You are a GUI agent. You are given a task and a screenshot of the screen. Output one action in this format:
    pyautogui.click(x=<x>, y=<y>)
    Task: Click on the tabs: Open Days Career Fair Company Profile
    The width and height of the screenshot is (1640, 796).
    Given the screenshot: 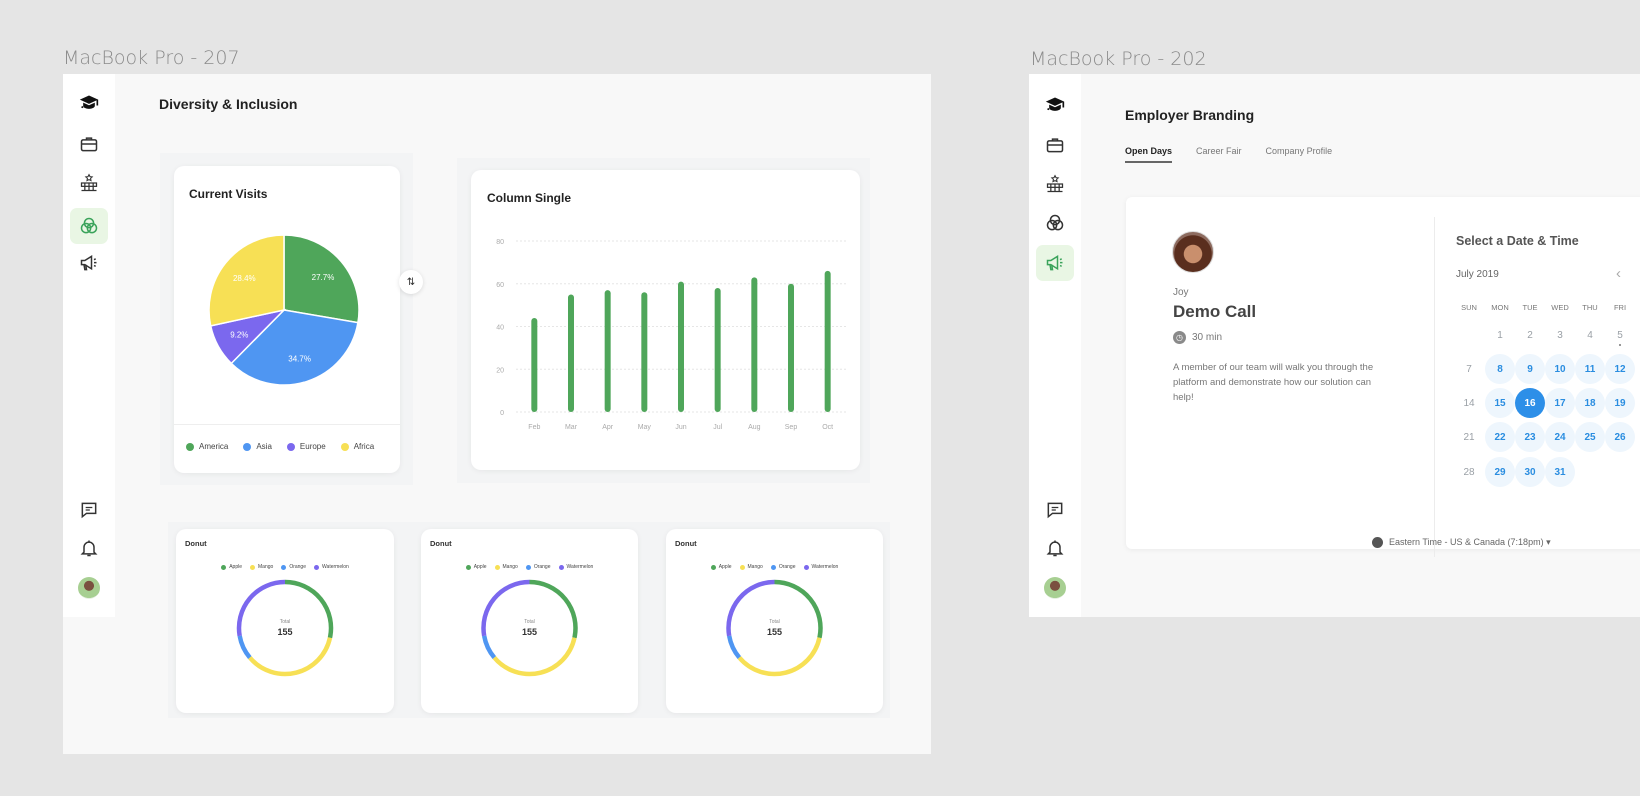 What is the action you would take?
    pyautogui.click(x=1228, y=154)
    